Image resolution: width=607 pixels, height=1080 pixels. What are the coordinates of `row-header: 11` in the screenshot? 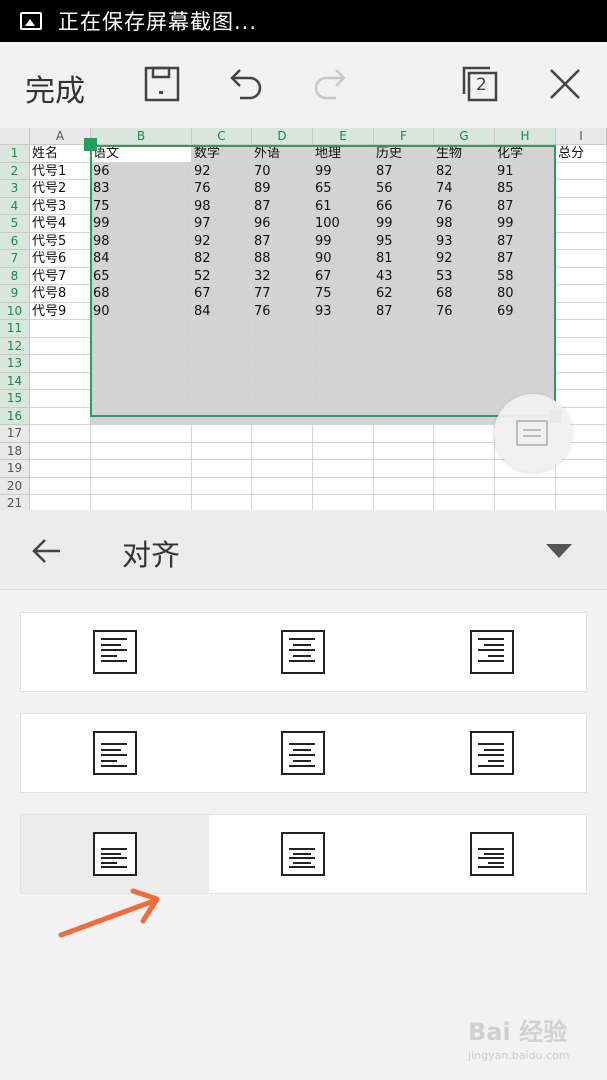 It's located at (15, 329).